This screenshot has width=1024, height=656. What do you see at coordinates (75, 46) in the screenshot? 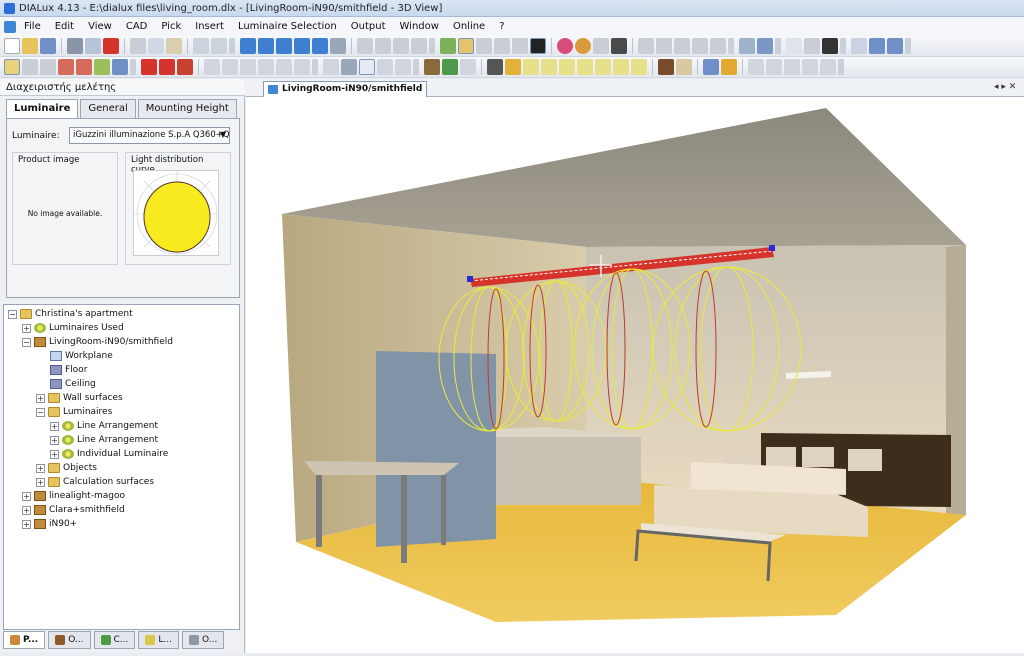
I see `print-icon` at bounding box center [75, 46].